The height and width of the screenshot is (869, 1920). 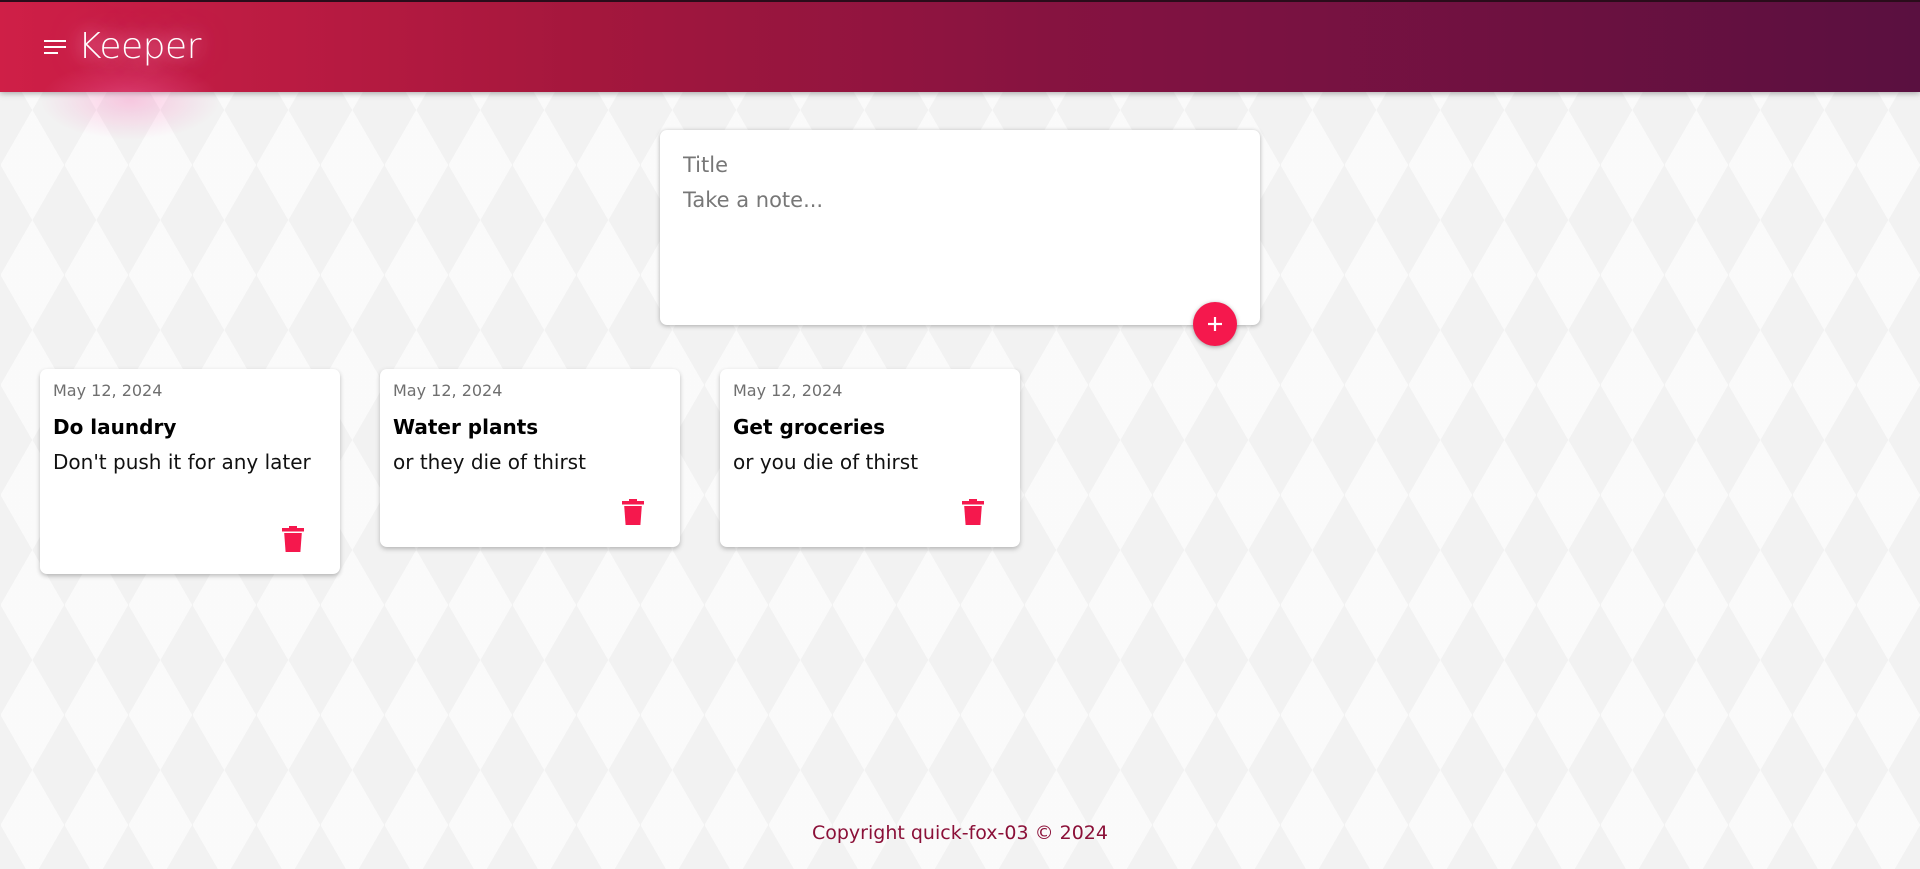 I want to click on app-header: Keeper, so click(x=960, y=46).